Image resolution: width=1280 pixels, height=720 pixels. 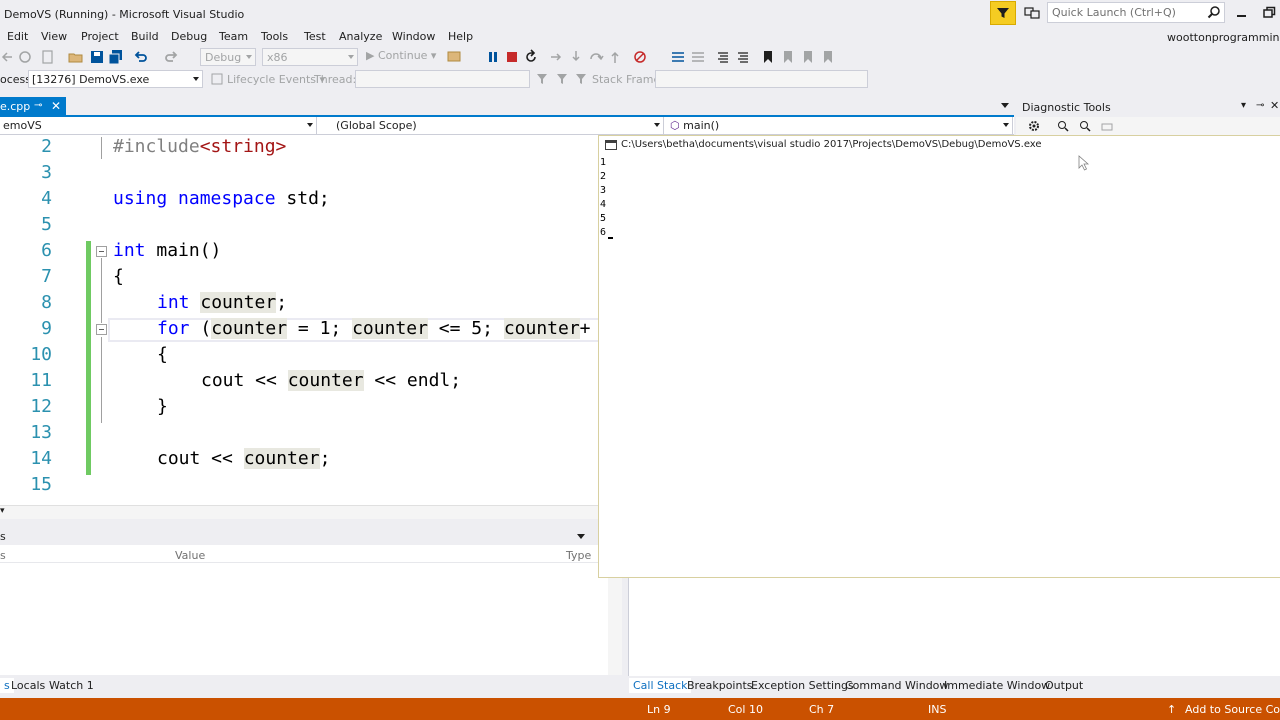 What do you see at coordinates (493, 57) in the screenshot?
I see `break-all-icon` at bounding box center [493, 57].